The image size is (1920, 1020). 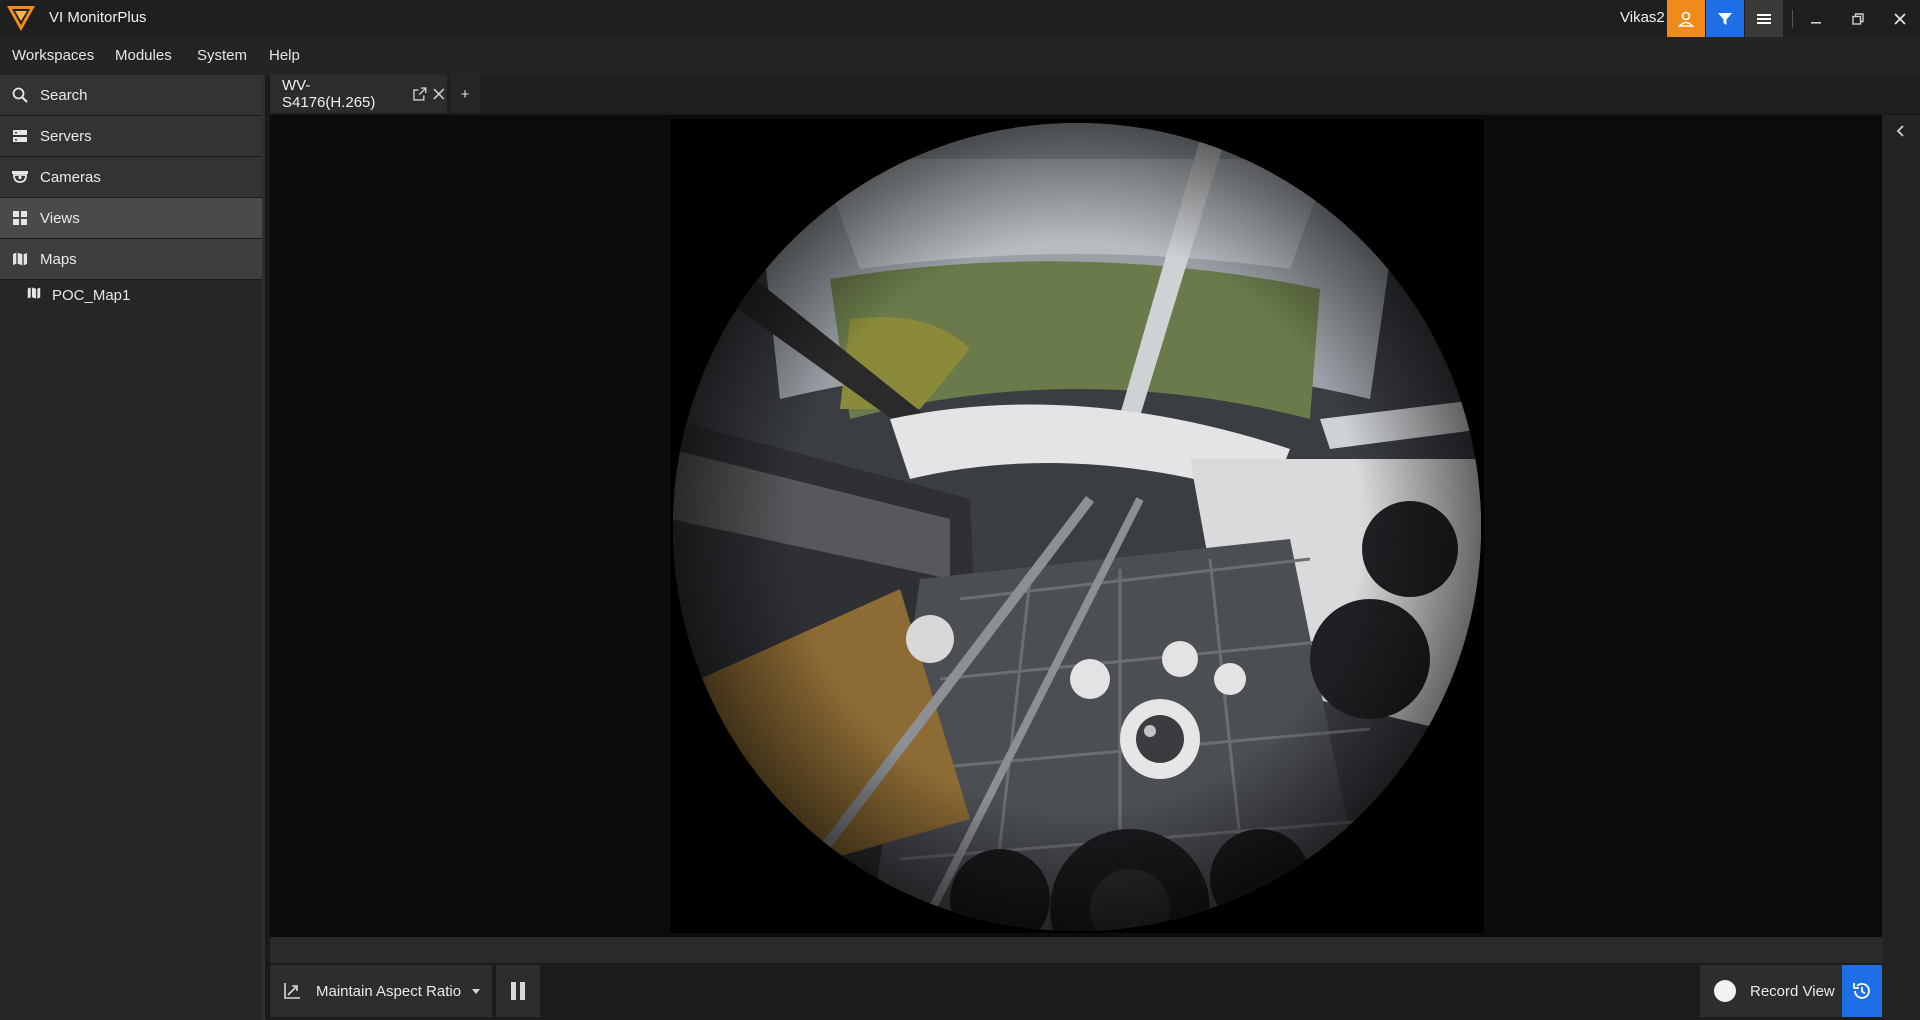 What do you see at coordinates (131, 218) in the screenshot?
I see `sidebar-item-views: Views` at bounding box center [131, 218].